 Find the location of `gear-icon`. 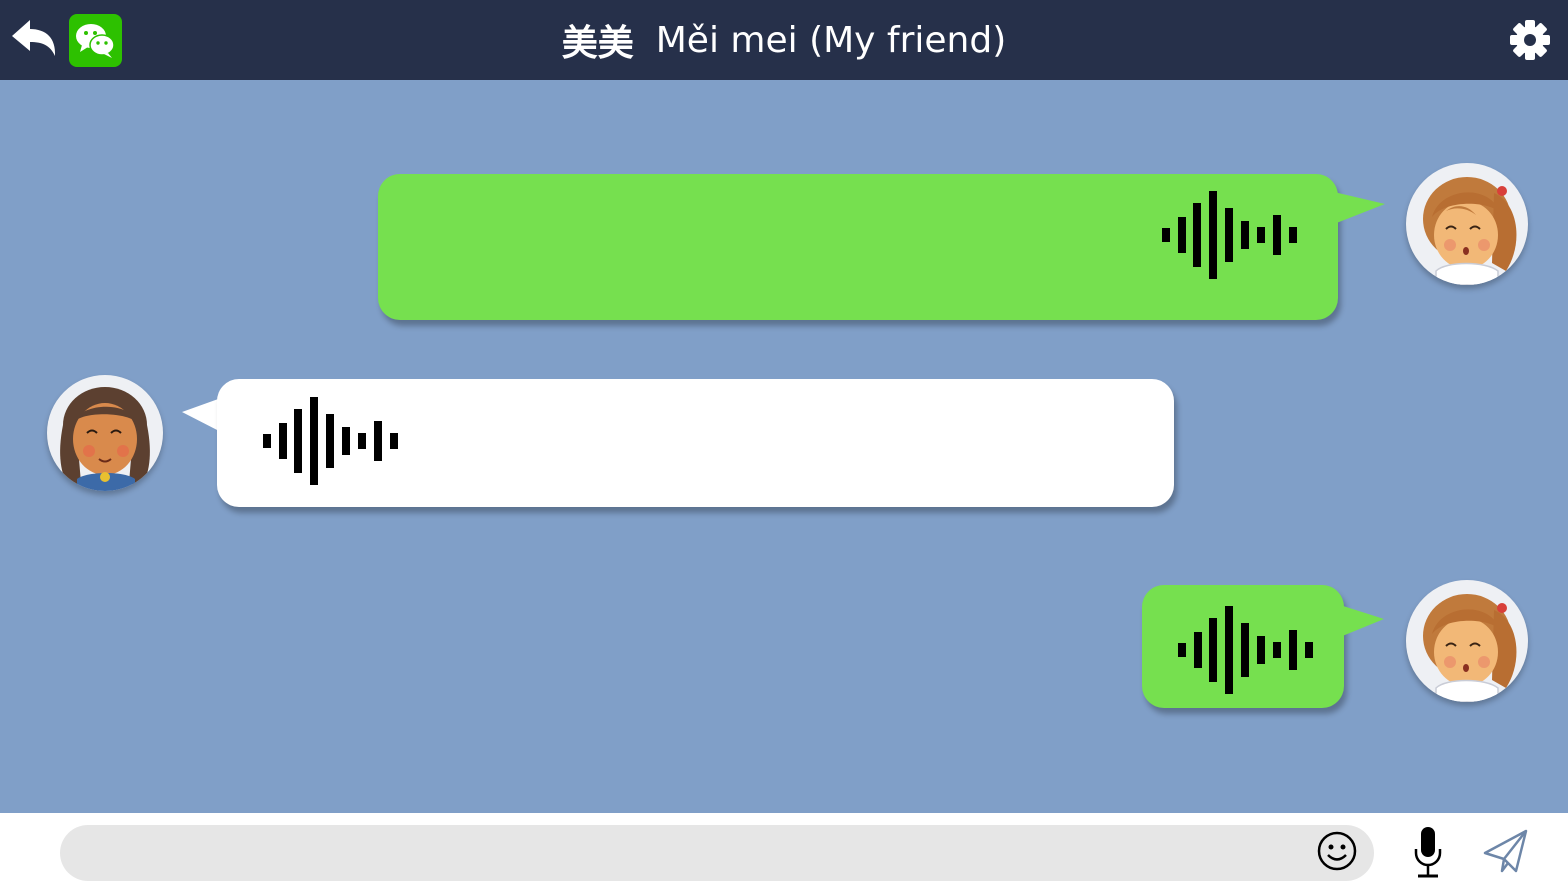

gear-icon is located at coordinates (1530, 40).